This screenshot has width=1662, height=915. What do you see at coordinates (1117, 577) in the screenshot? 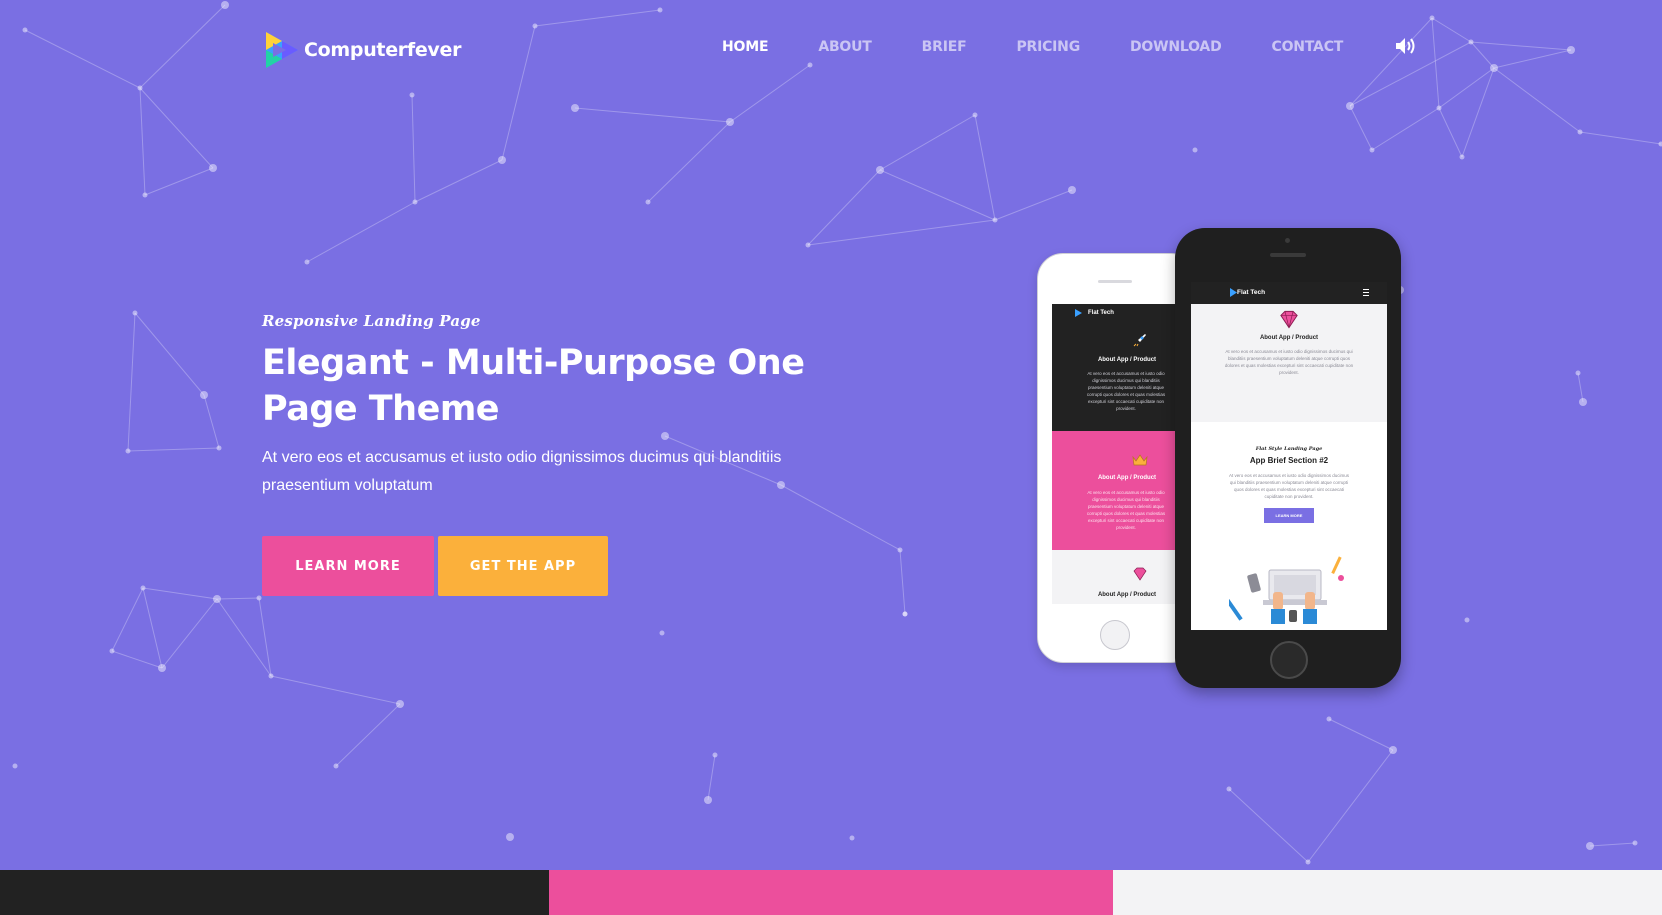
I see `mock-section-light: About App / Product` at bounding box center [1117, 577].